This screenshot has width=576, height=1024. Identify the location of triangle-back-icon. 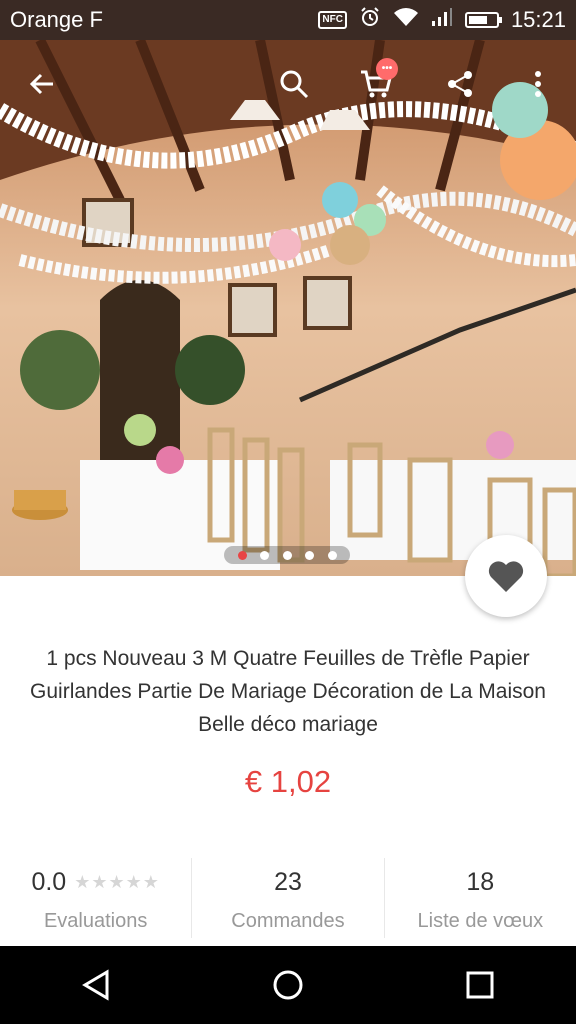
(96, 985).